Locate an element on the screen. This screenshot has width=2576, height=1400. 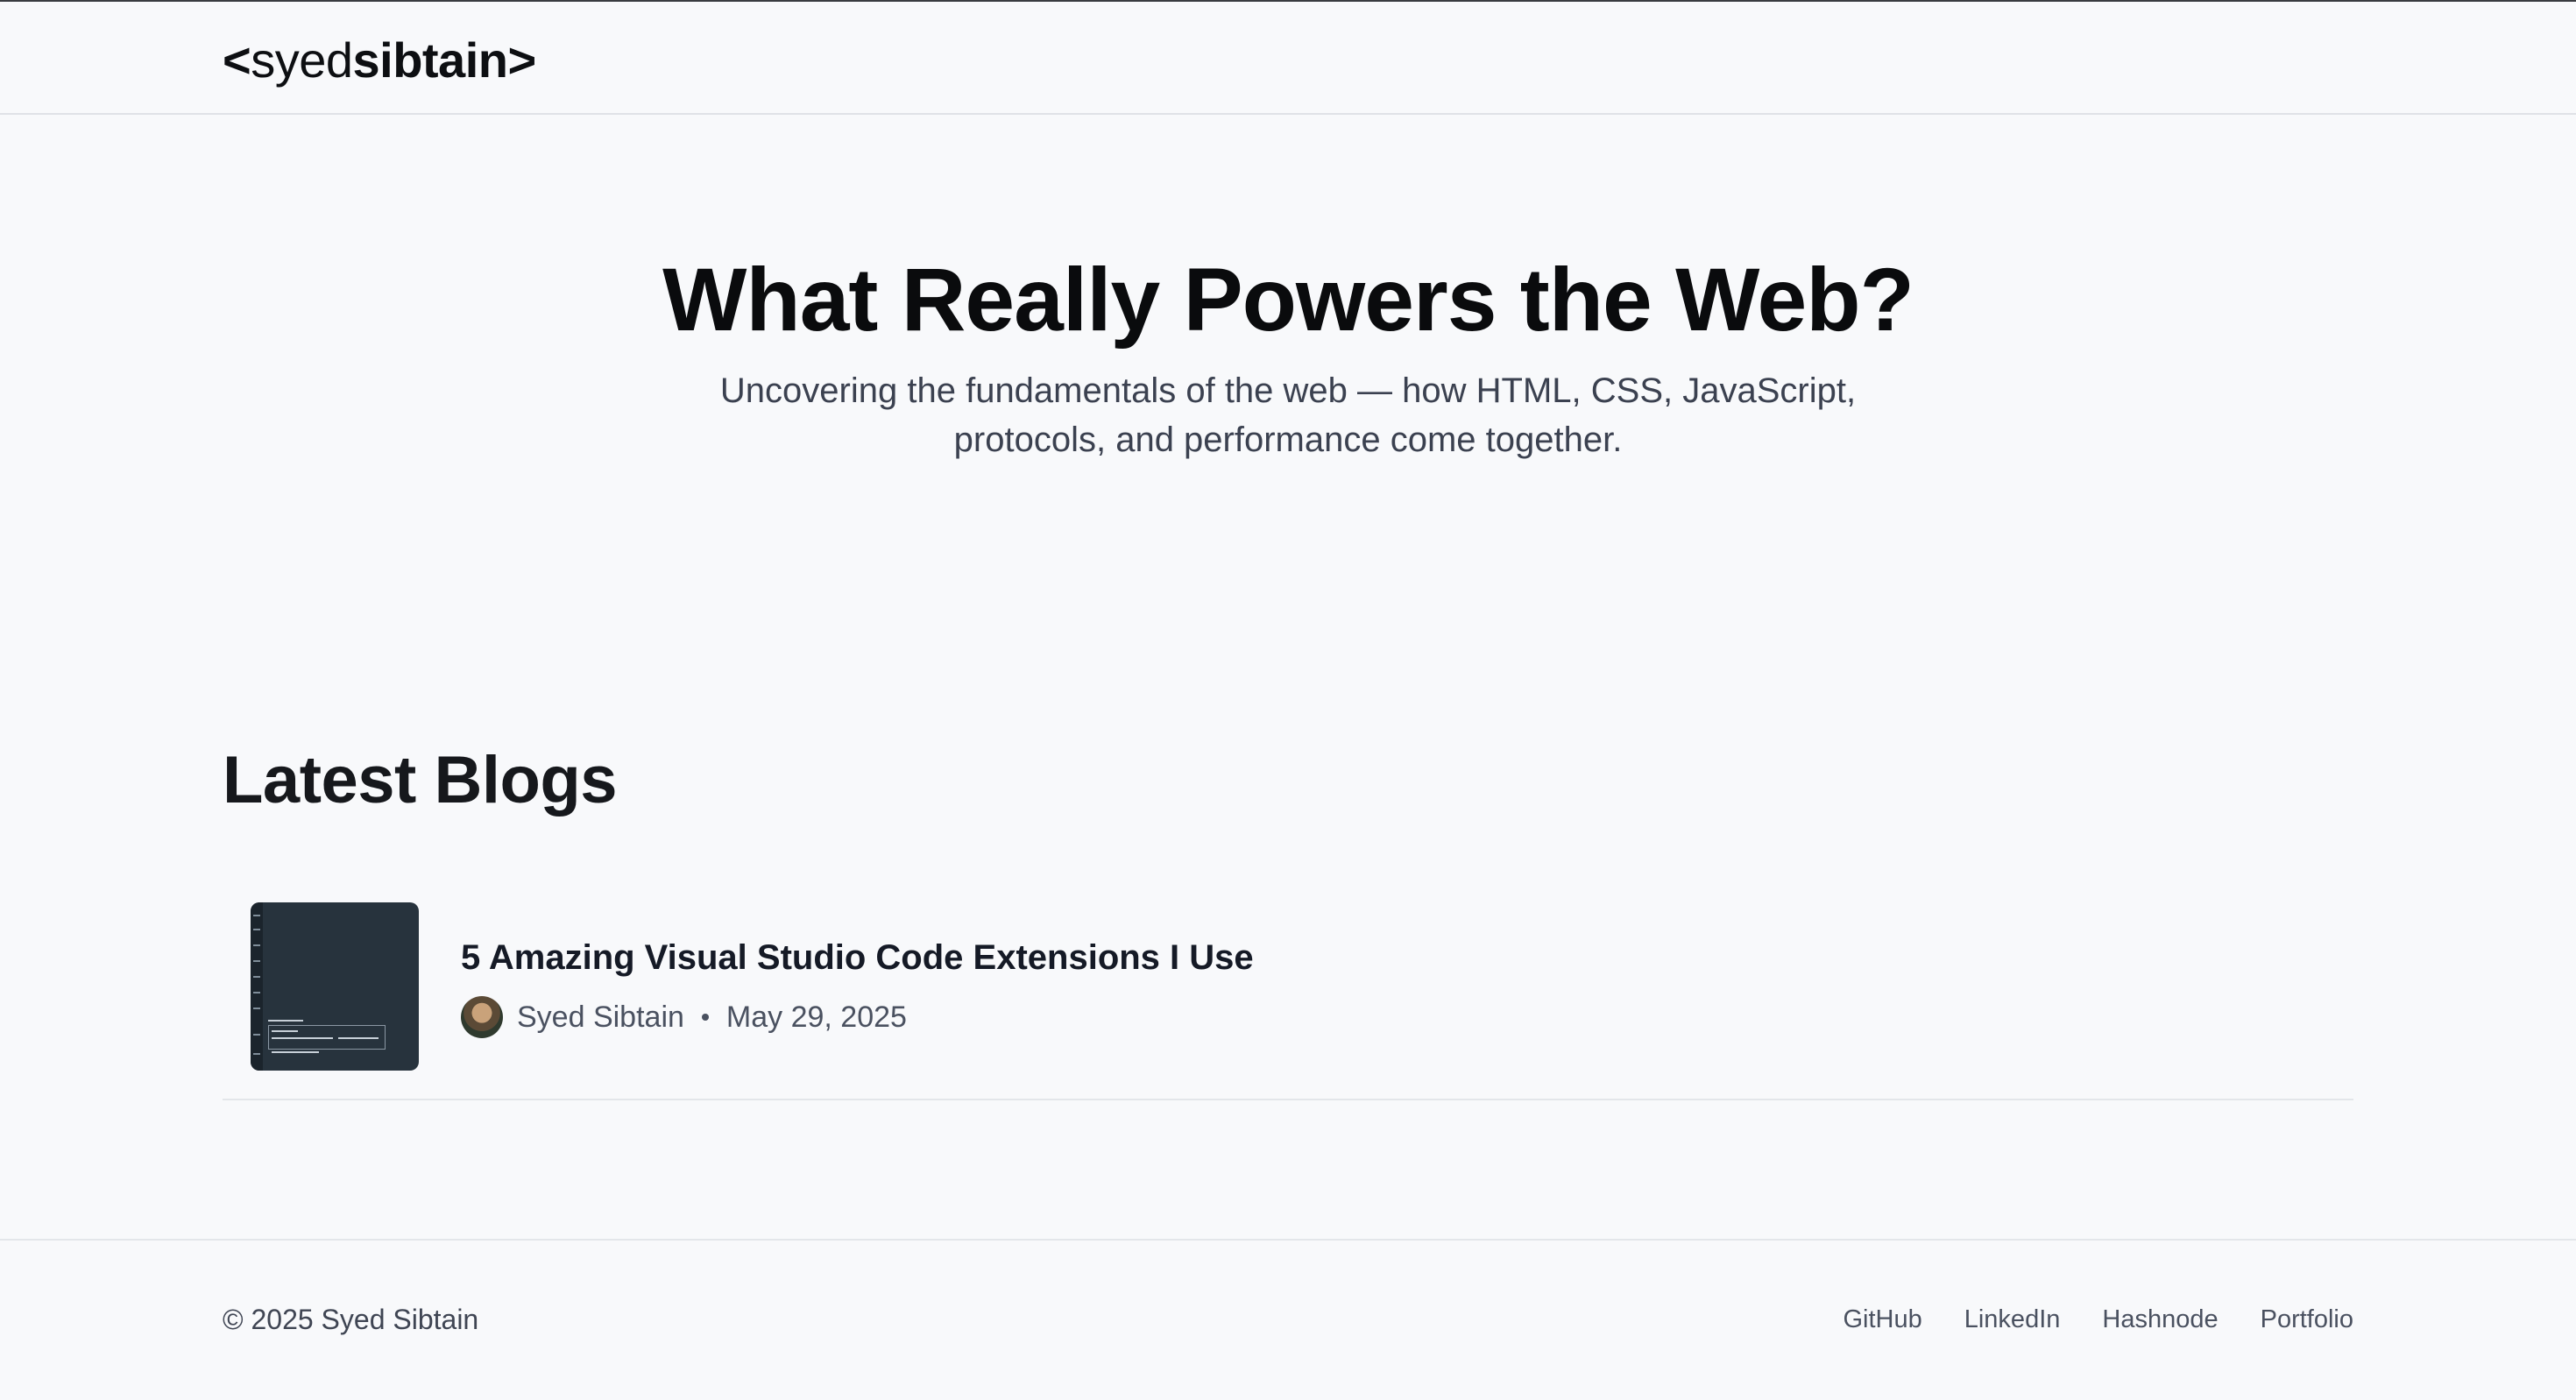
logo-last-name: sibtain is located at coordinates (430, 60).